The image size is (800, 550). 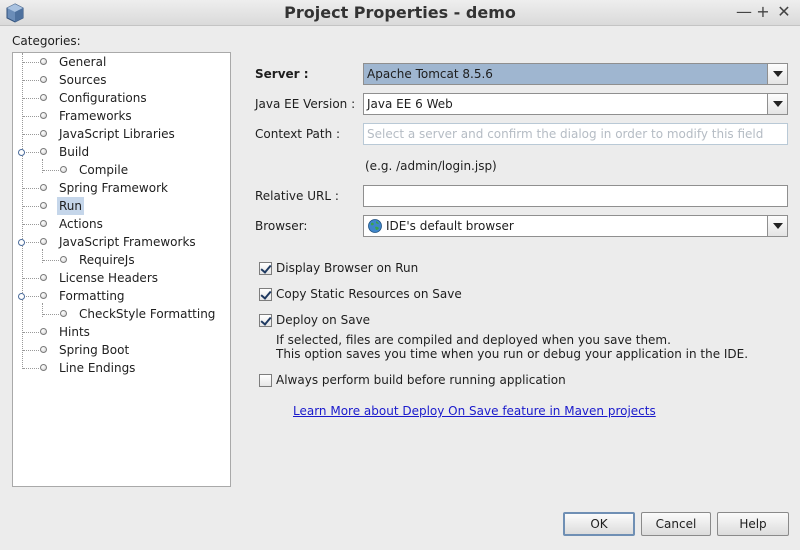 I want to click on tree-item-general: General, so click(x=121, y=62).